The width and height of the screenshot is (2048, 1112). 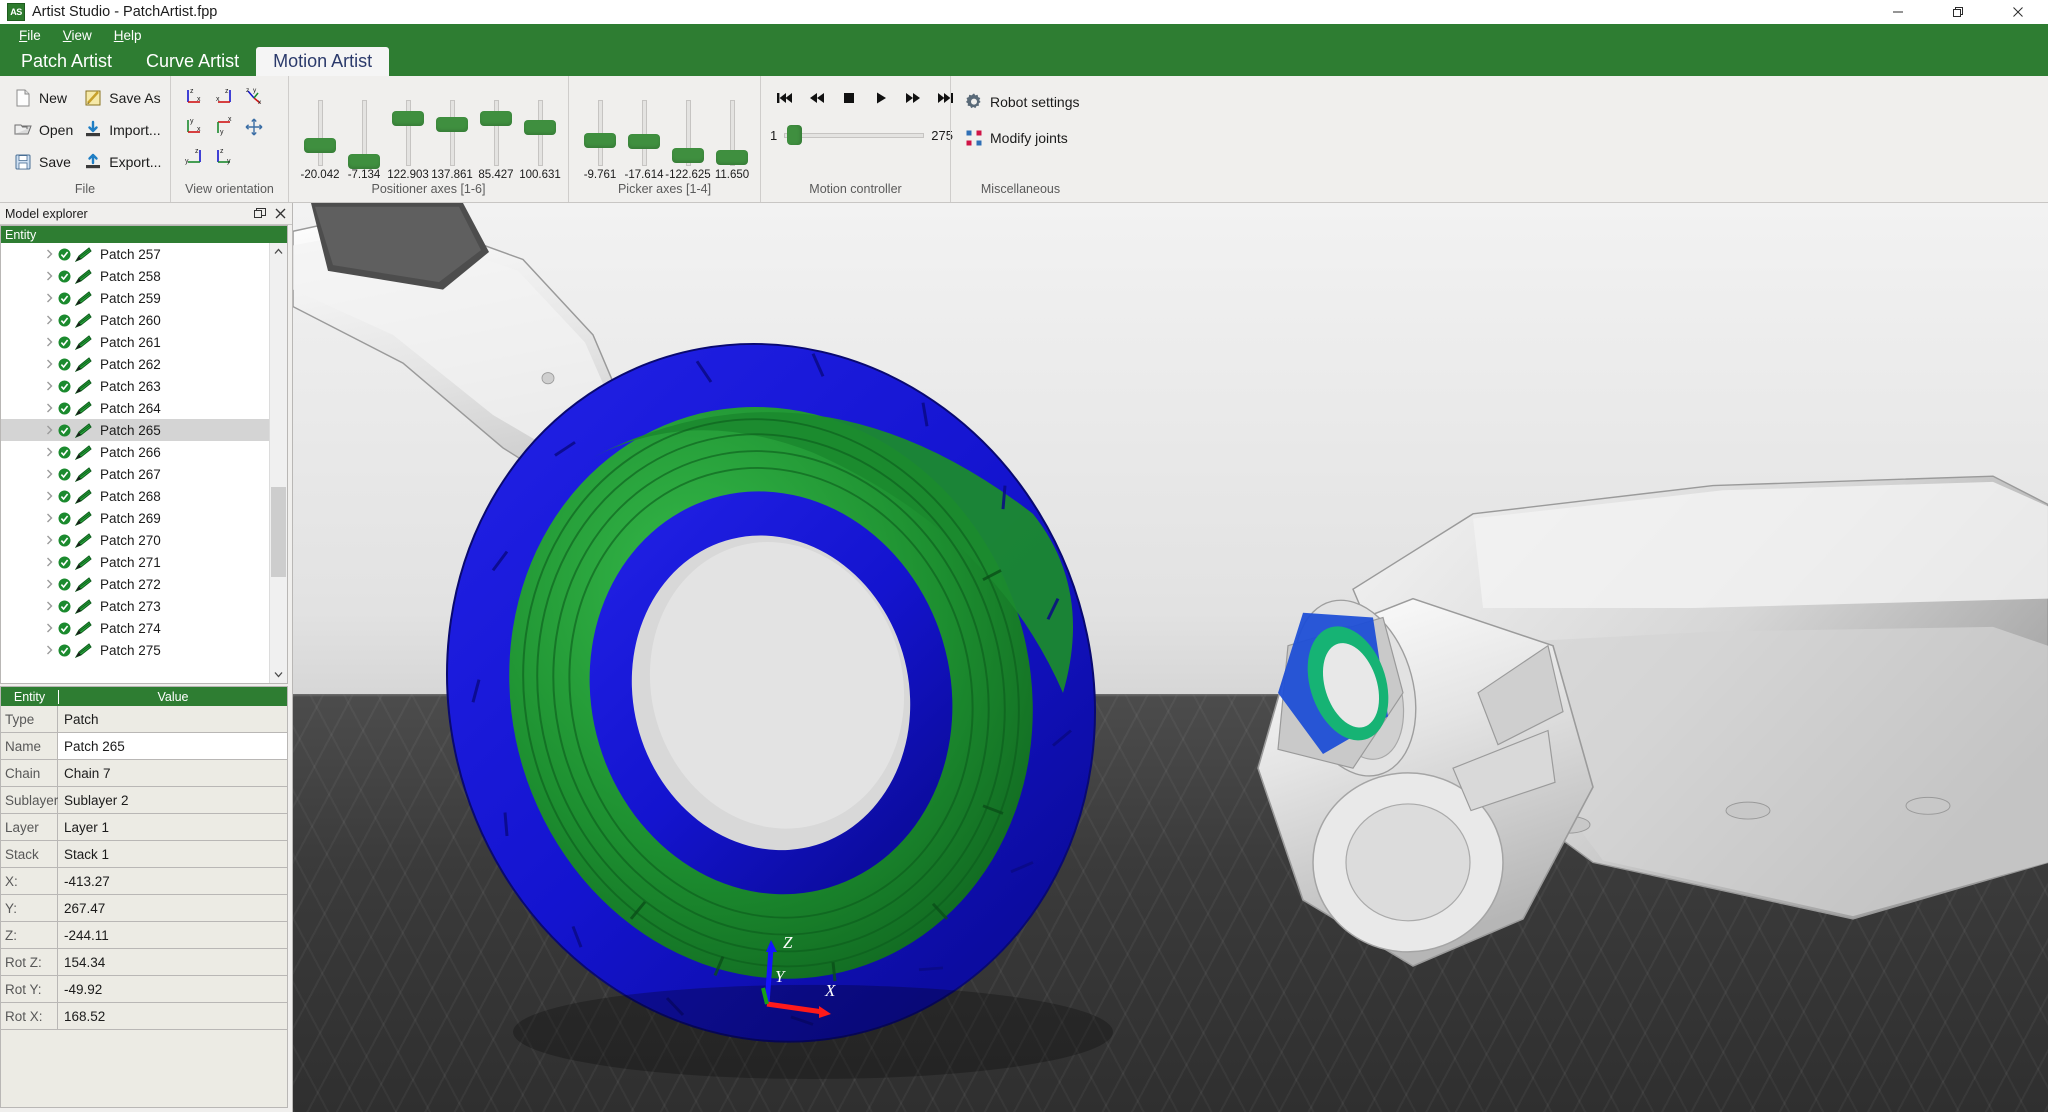 What do you see at coordinates (408, 118) in the screenshot?
I see `positioner-axis-3-thumb` at bounding box center [408, 118].